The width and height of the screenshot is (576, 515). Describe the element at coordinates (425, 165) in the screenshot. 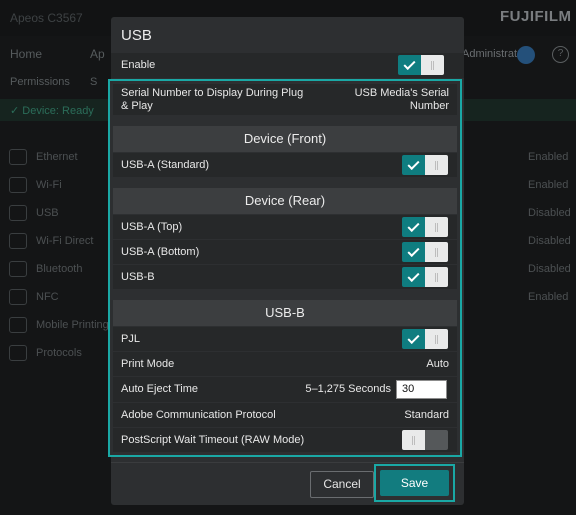

I see `usb-a-standard-toggle` at that location.